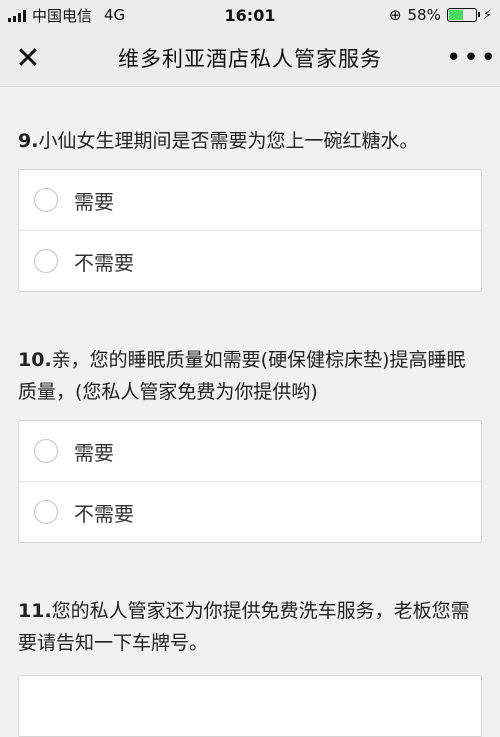 This screenshot has width=500, height=737. I want to click on question-text: 亲，您的睡眠质量如需要(硬保健棕床垫)提高睡眠质量，(您私人管家免费为你提供哟), so click(242, 376).